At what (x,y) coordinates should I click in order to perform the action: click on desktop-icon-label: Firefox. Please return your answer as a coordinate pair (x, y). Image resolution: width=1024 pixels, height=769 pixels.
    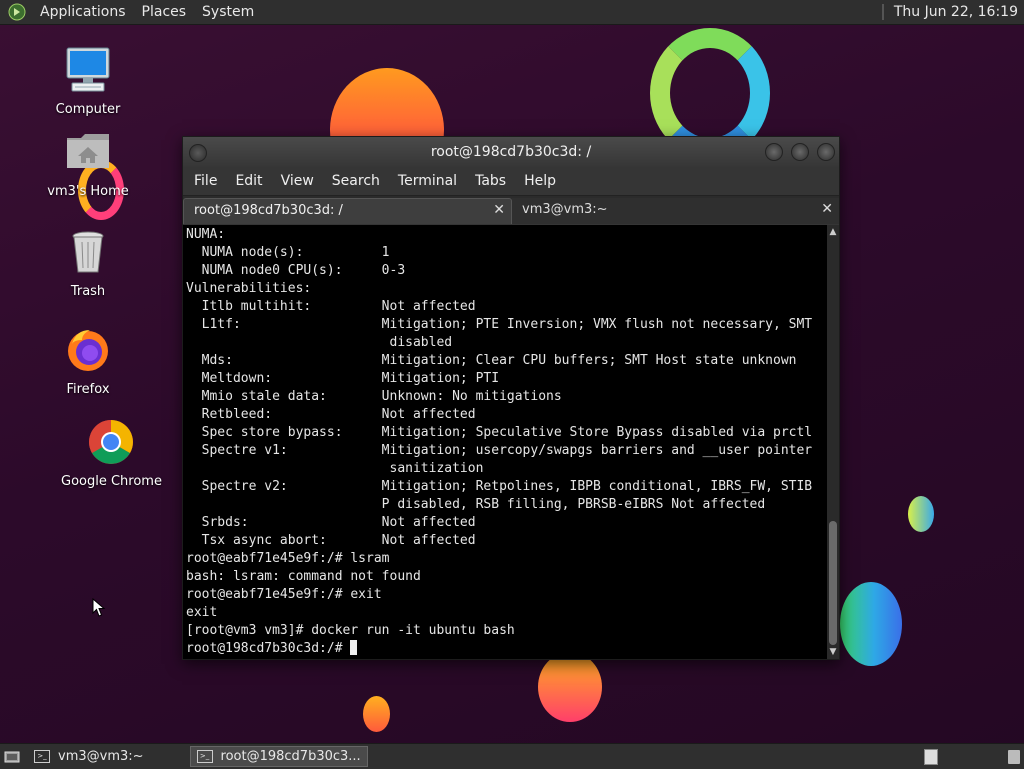
    Looking at the image, I should click on (88, 389).